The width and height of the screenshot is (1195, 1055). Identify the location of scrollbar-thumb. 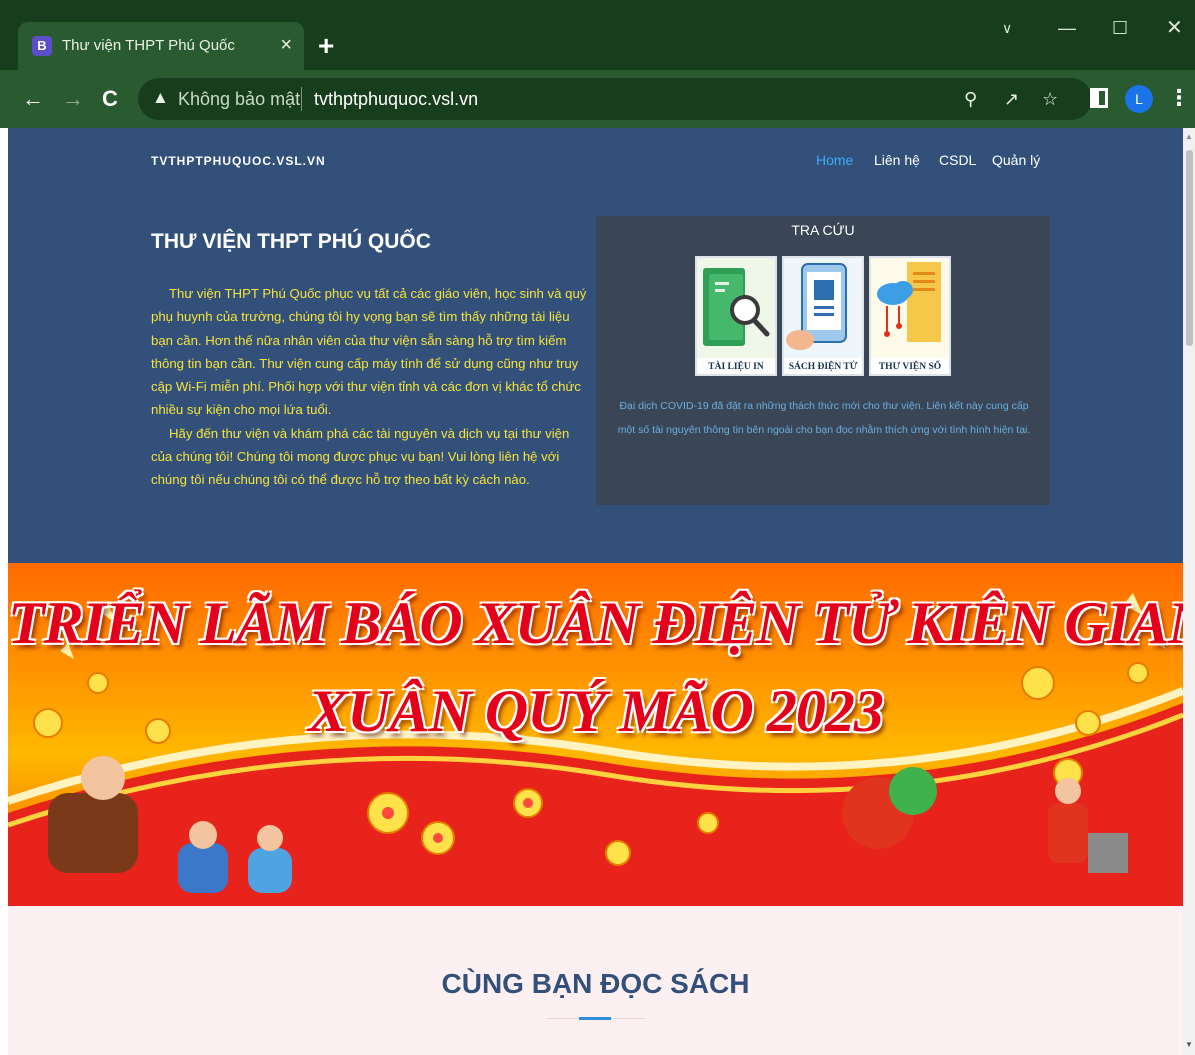
(1189, 248).